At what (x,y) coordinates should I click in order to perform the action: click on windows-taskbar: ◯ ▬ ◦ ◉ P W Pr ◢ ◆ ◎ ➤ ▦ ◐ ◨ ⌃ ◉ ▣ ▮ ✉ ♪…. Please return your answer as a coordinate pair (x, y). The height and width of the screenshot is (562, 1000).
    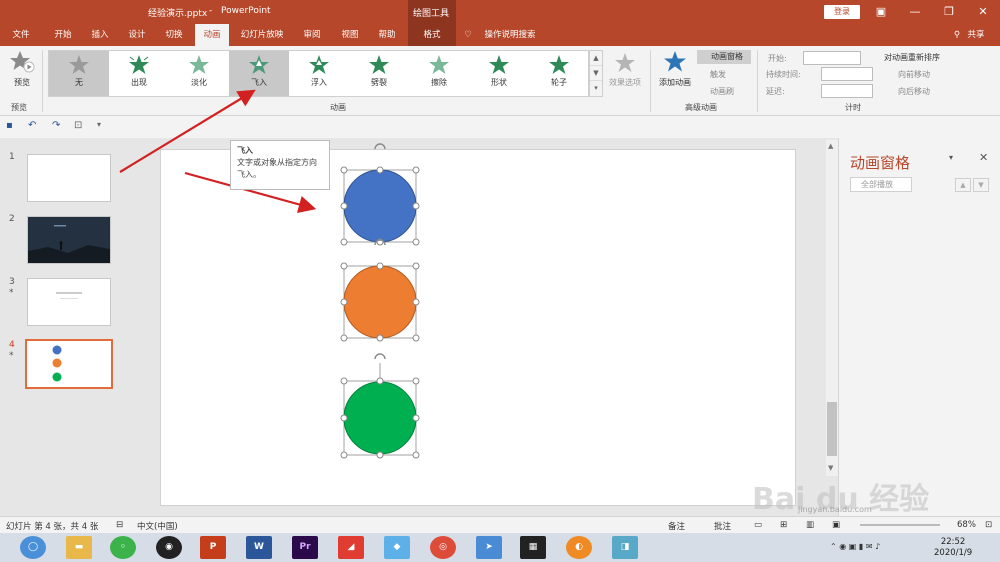
    Looking at the image, I should click on (500, 547).